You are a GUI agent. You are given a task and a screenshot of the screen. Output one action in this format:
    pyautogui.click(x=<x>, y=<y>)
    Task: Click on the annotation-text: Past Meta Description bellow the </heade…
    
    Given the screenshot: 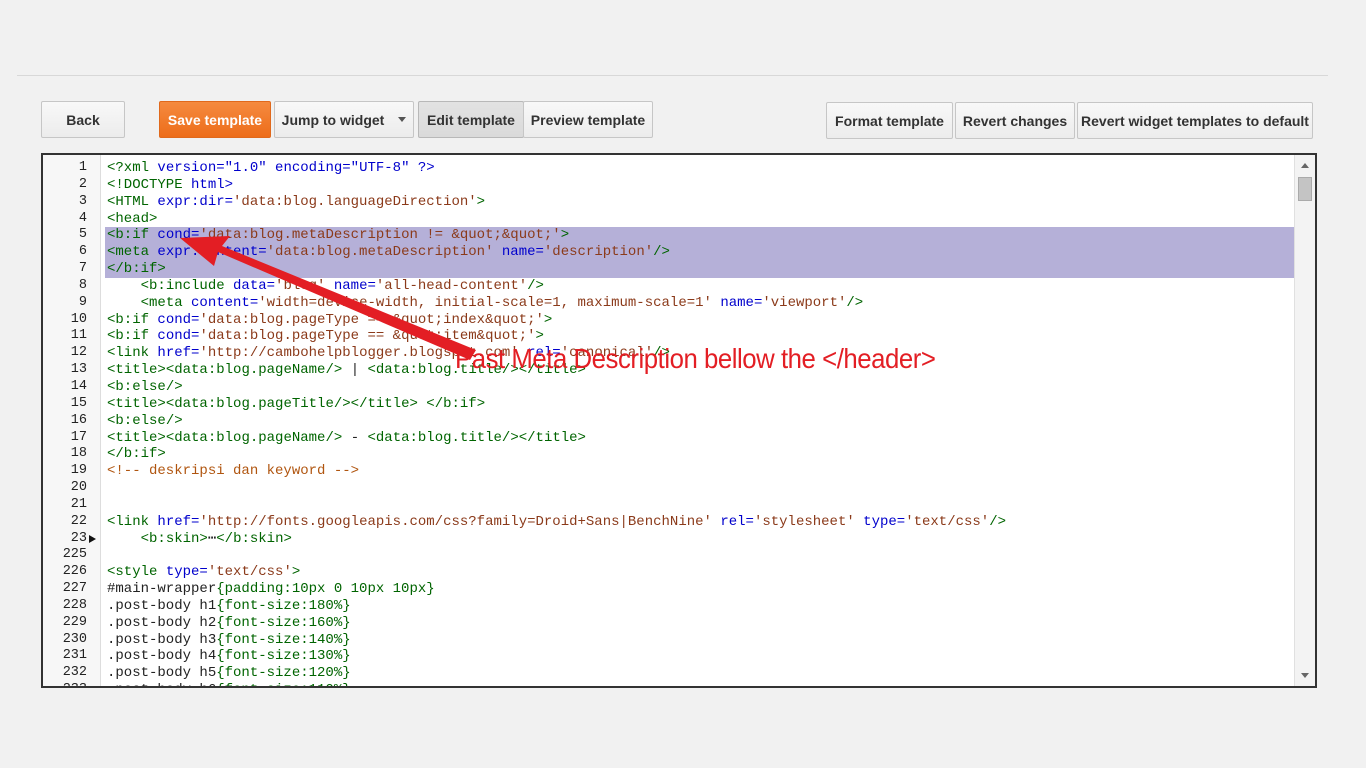 What is the action you would take?
    pyautogui.click(x=695, y=358)
    